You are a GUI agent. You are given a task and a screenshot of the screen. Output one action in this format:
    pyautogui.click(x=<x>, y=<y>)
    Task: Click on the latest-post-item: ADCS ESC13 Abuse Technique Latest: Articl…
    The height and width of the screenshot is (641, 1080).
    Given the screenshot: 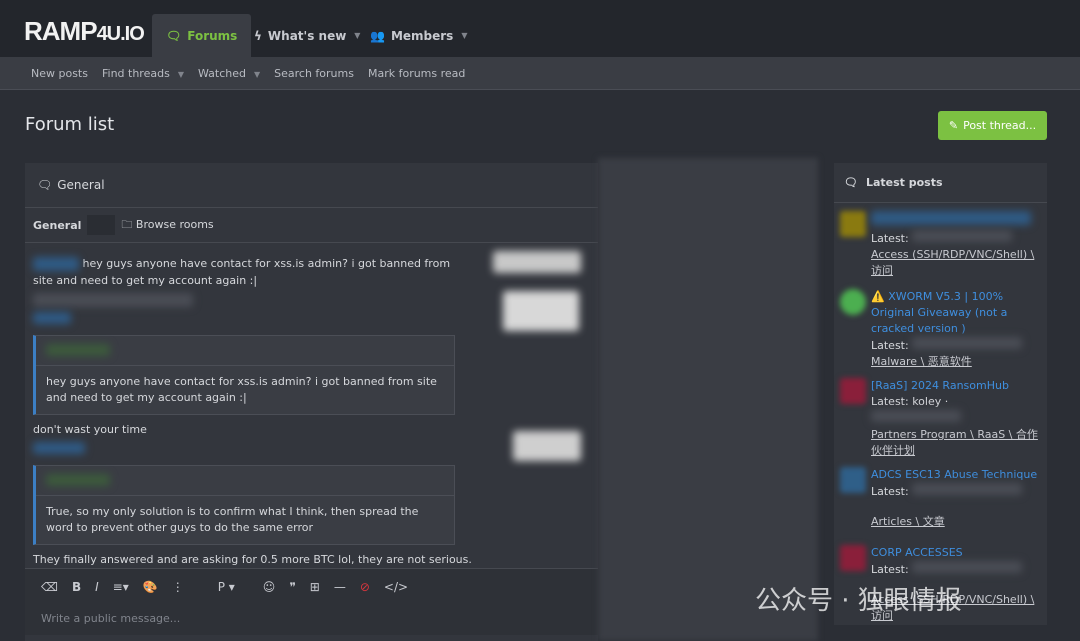 What is the action you would take?
    pyautogui.click(x=940, y=498)
    